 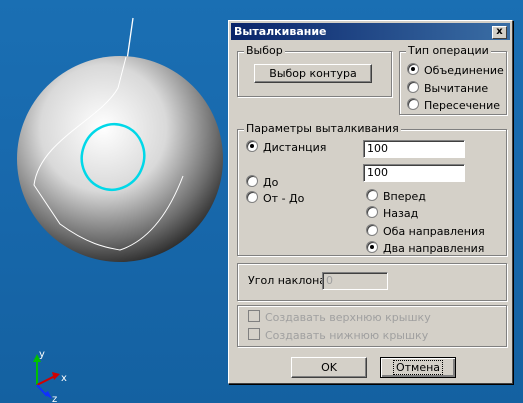 What do you see at coordinates (464, 70) in the screenshot?
I see `radio-union-label: Объединение` at bounding box center [464, 70].